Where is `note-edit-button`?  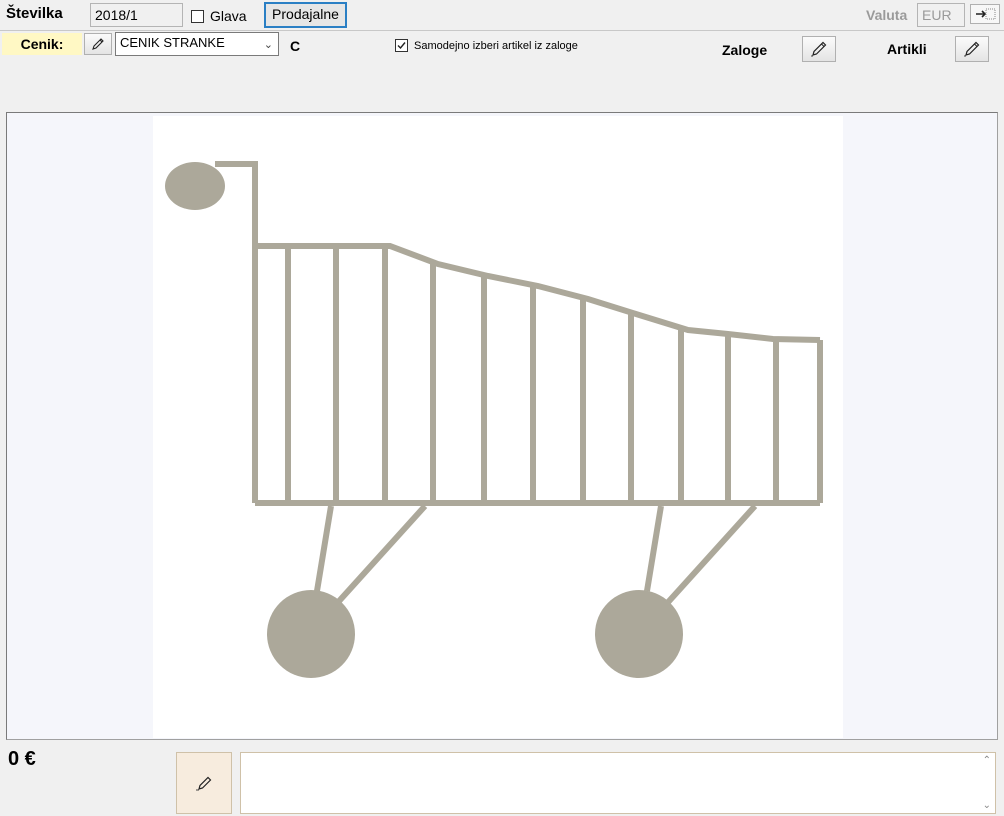
note-edit-button is located at coordinates (204, 783).